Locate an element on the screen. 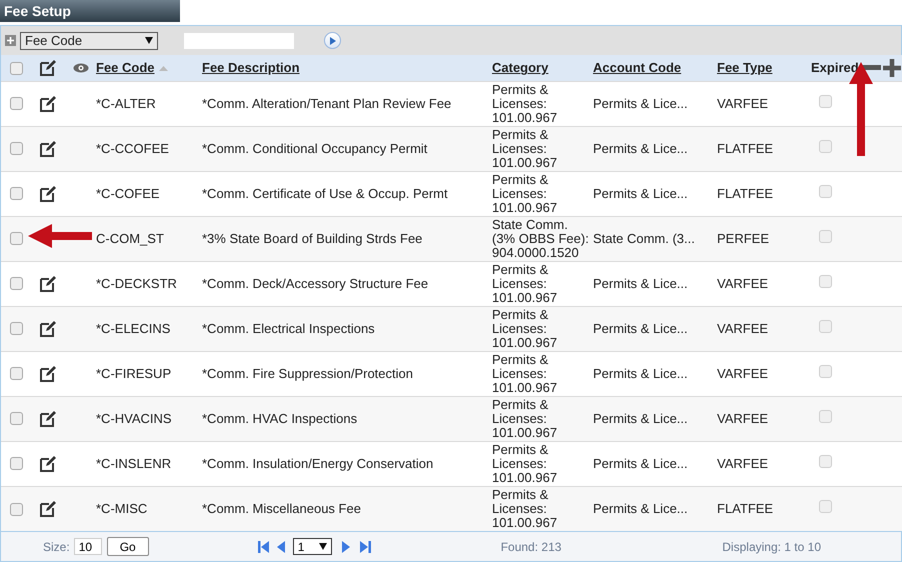 Image resolution: width=902 pixels, height=562 pixels. table-cell: *Comm. Certificate of Use & Occup. Permt is located at coordinates (347, 193).